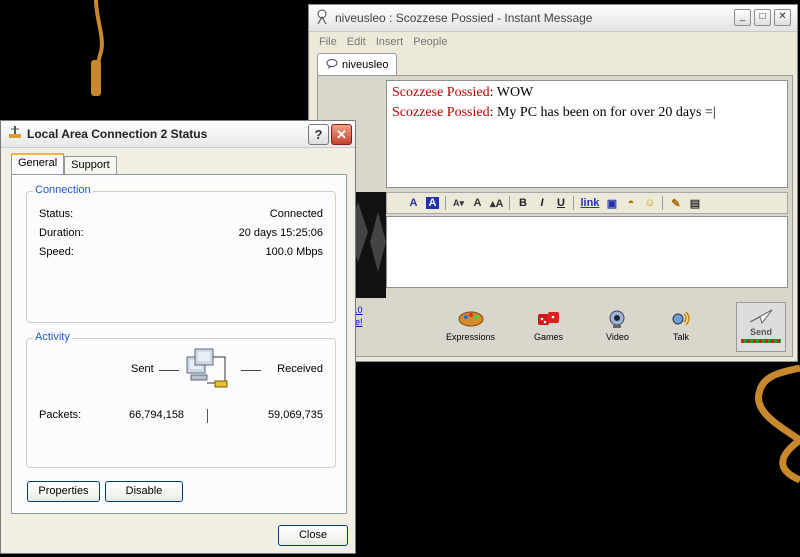  Describe the element at coordinates (649, 203) in the screenshot. I see `smiley-icon: ☺` at that location.